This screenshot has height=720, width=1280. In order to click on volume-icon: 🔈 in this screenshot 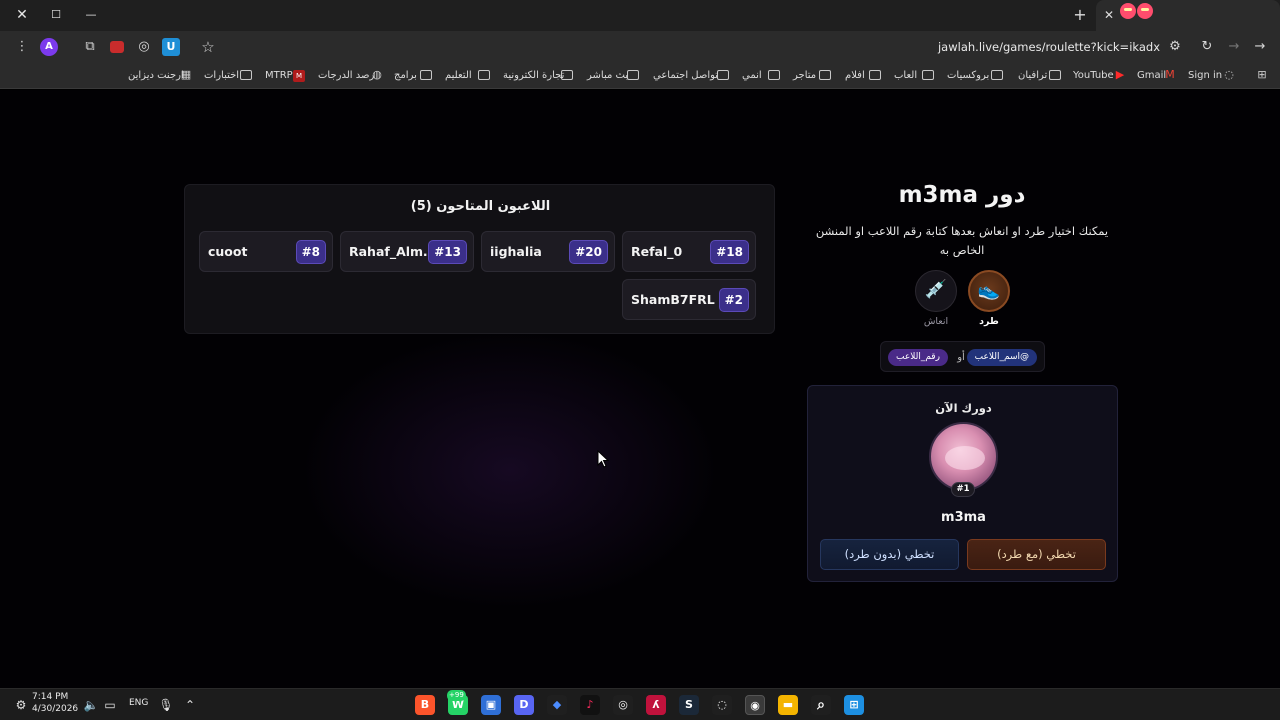, I will do `click(91, 705)`.